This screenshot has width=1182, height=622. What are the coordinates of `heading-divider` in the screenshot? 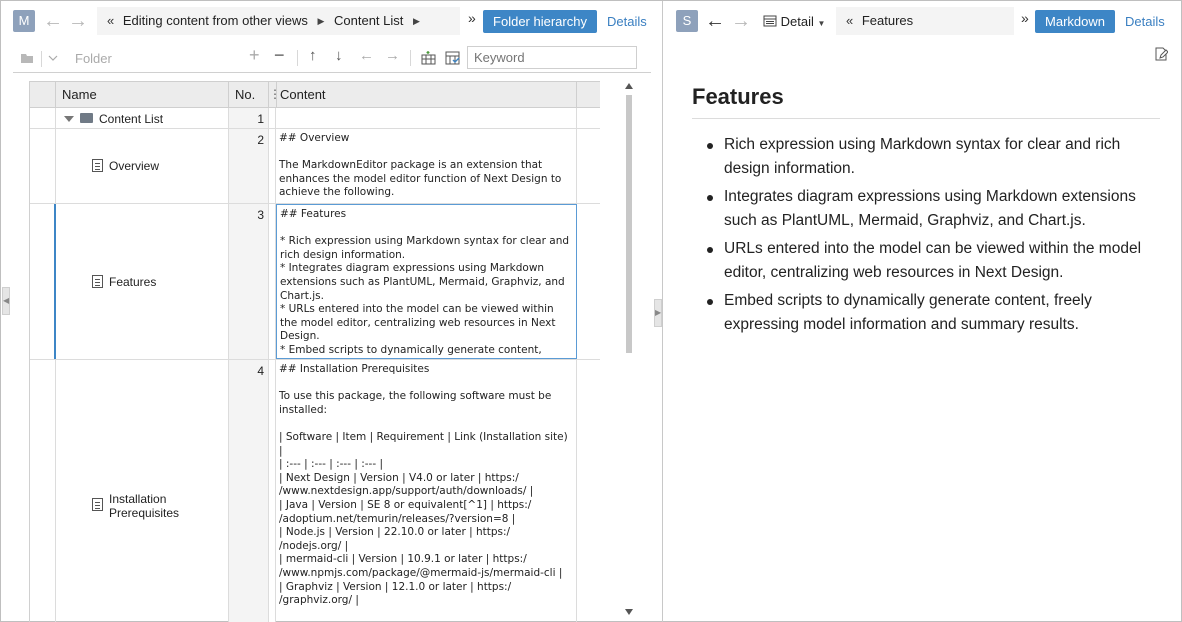 It's located at (926, 118).